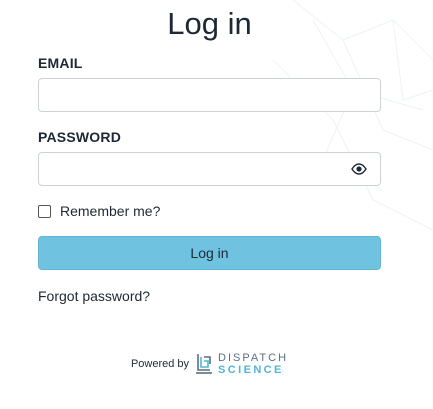  I want to click on brand-line-2: SCIENCE, so click(251, 370).